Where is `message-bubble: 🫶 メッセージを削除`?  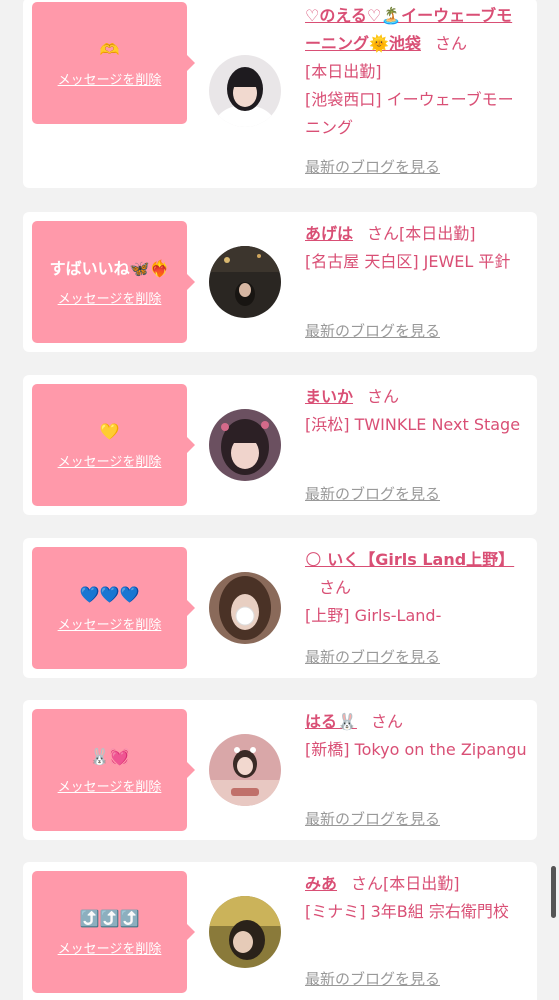 message-bubble: 🫶 メッセージを削除 is located at coordinates (113, 63).